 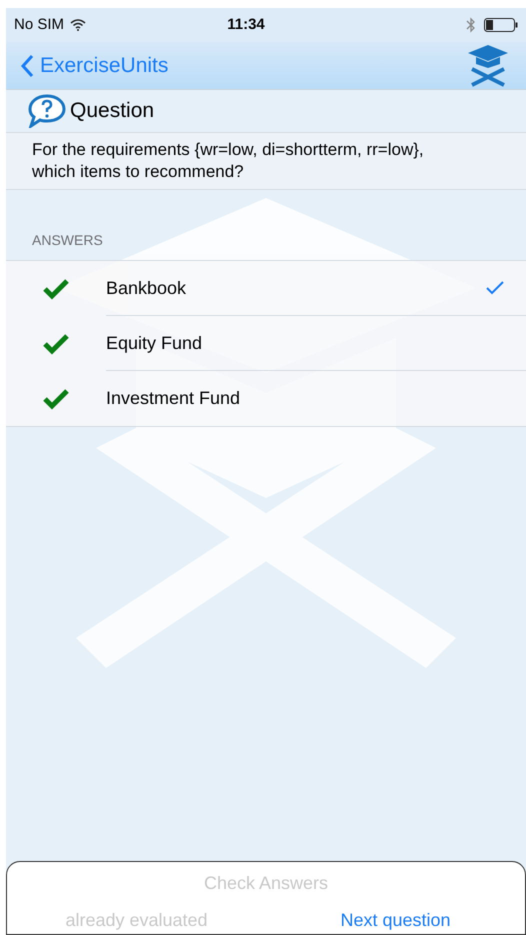 What do you see at coordinates (68, 240) in the screenshot?
I see `answers-section-header: ANSWERS` at bounding box center [68, 240].